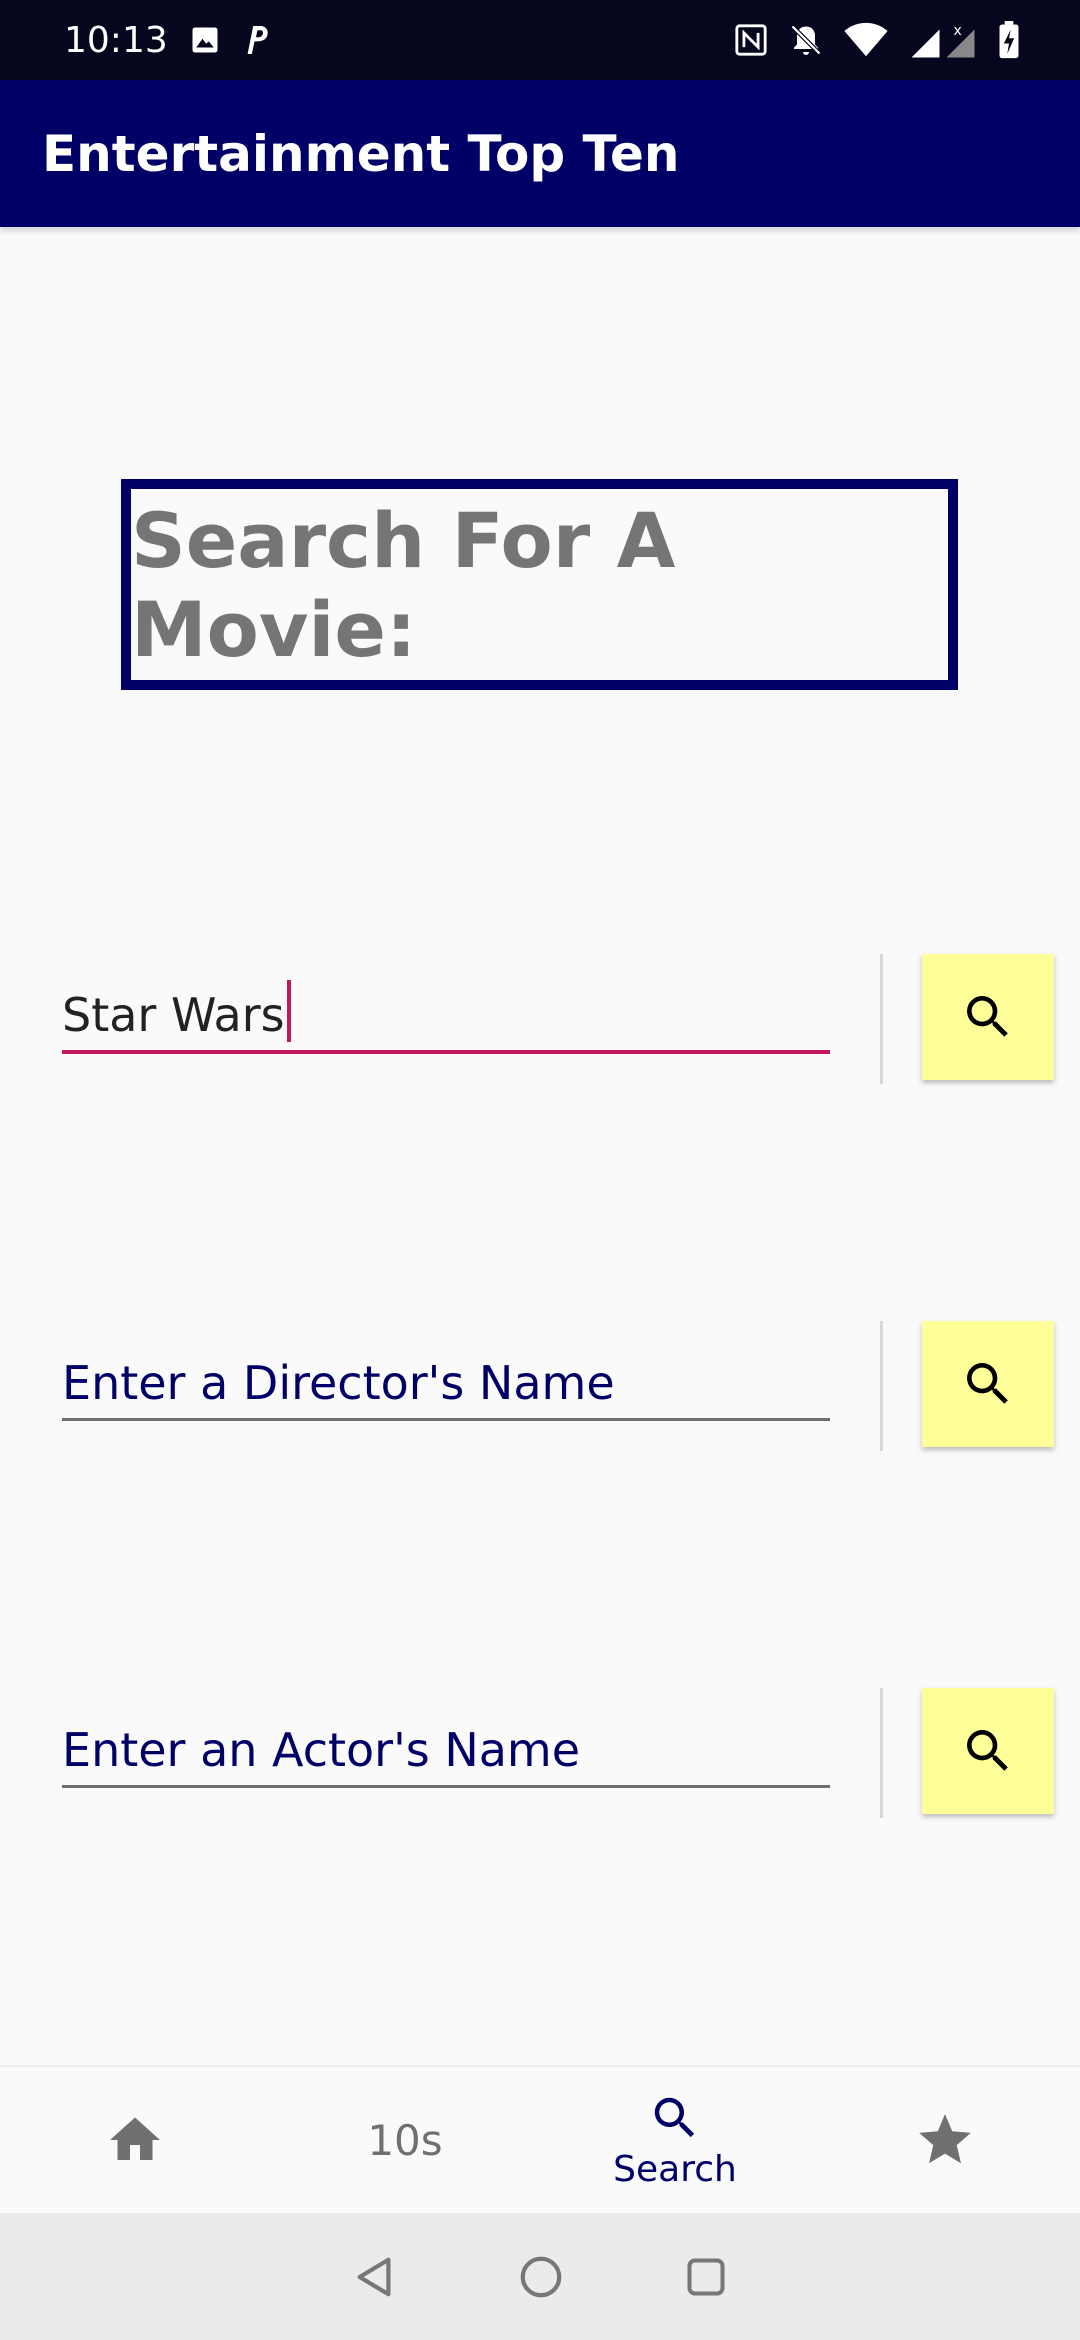  I want to click on heading-box: Search For A Movie:, so click(539, 584).